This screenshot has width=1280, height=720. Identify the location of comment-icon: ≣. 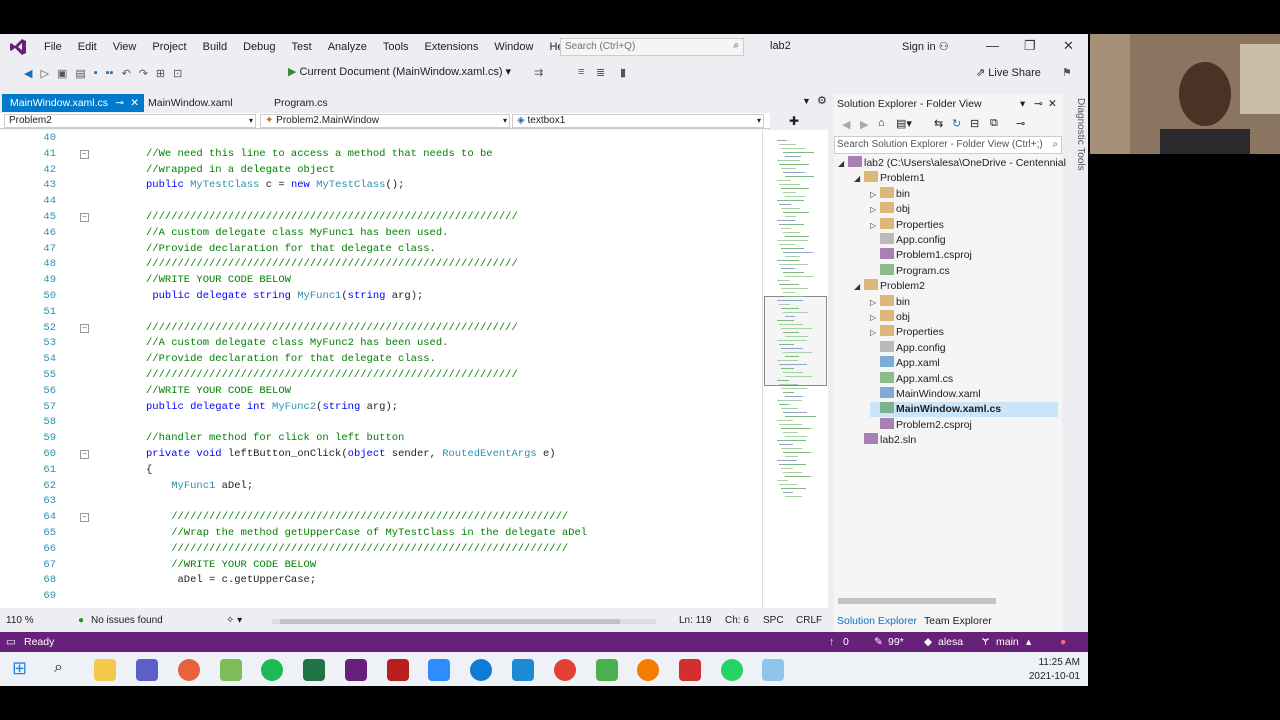
(600, 72).